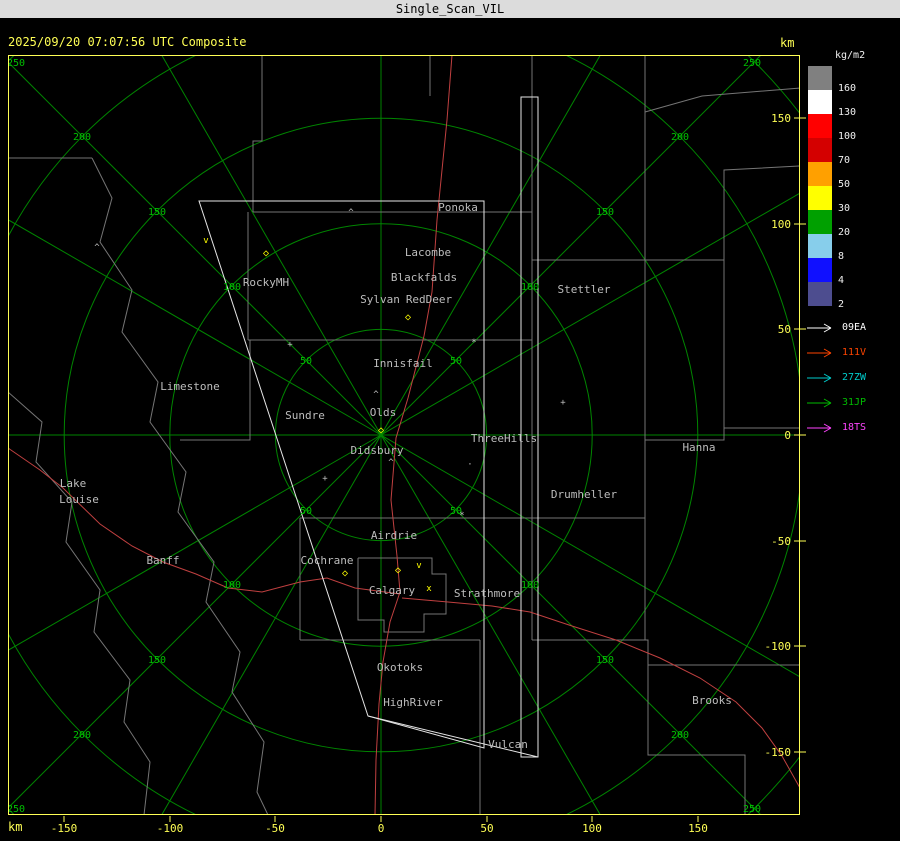 The width and height of the screenshot is (900, 841). Describe the element at coordinates (841, 280) in the screenshot. I see `legend-value: 4` at that location.